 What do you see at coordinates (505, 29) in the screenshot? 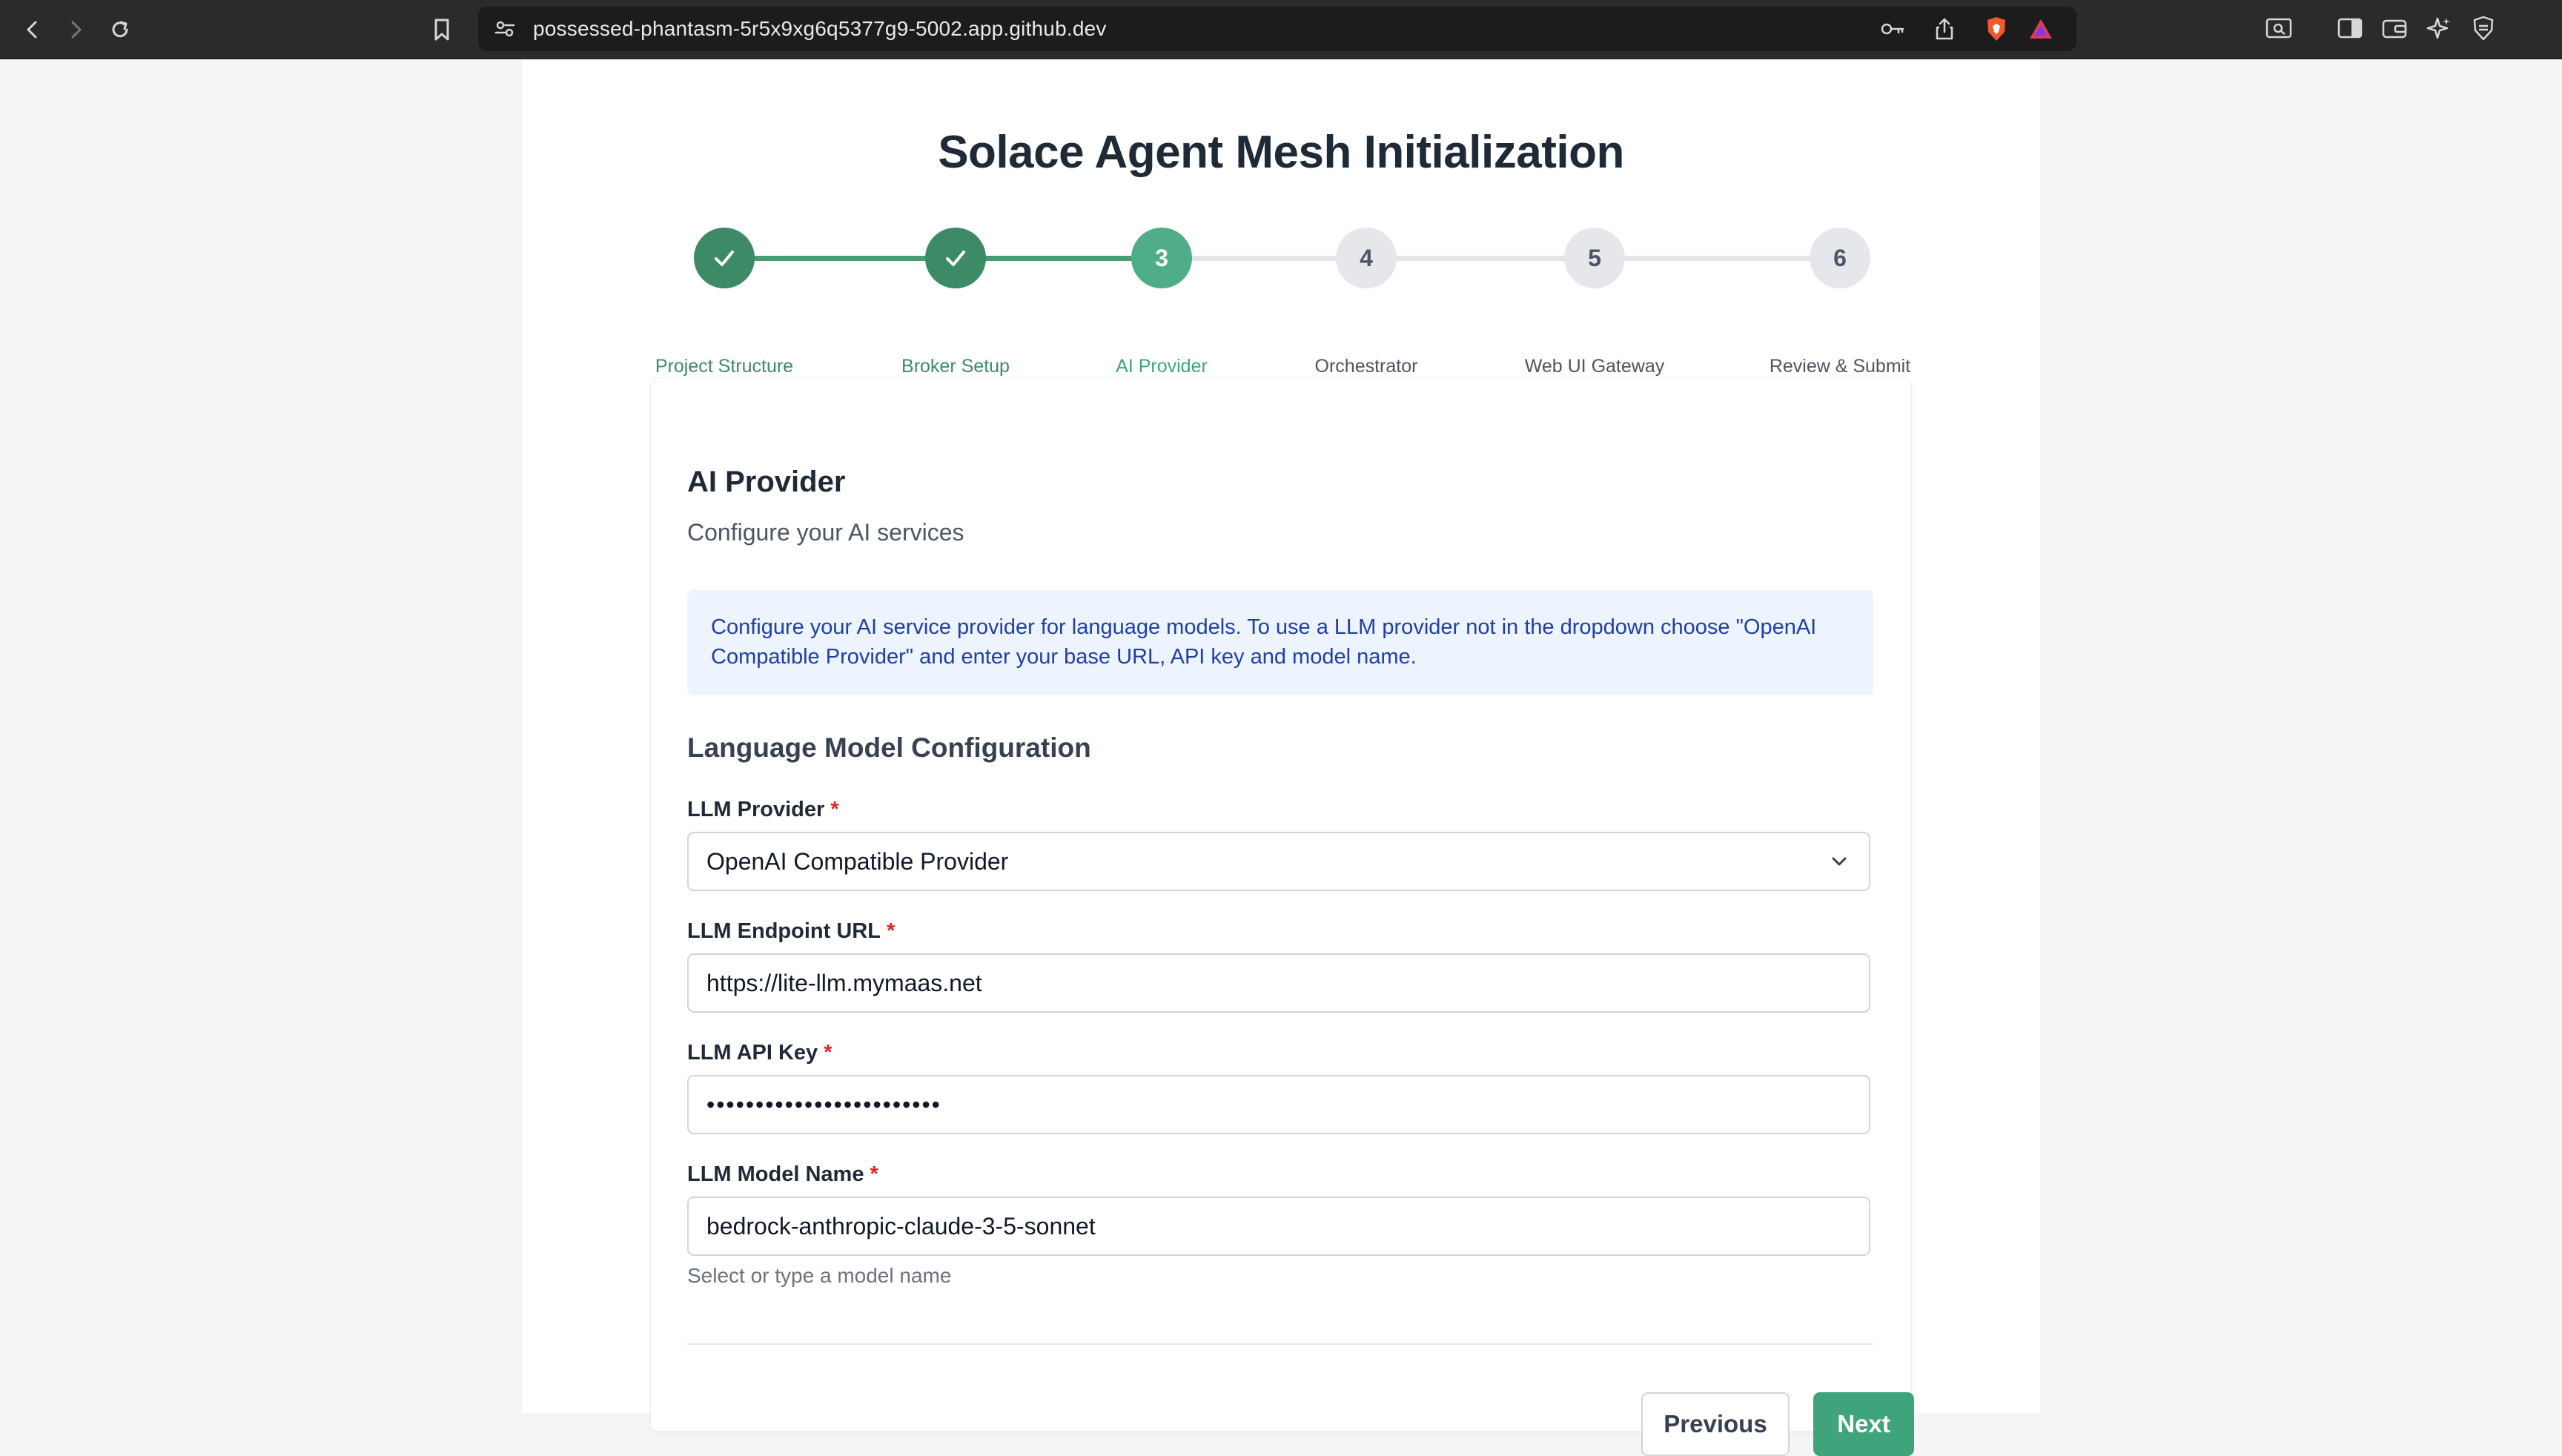
I see `site-settings-icon` at bounding box center [505, 29].